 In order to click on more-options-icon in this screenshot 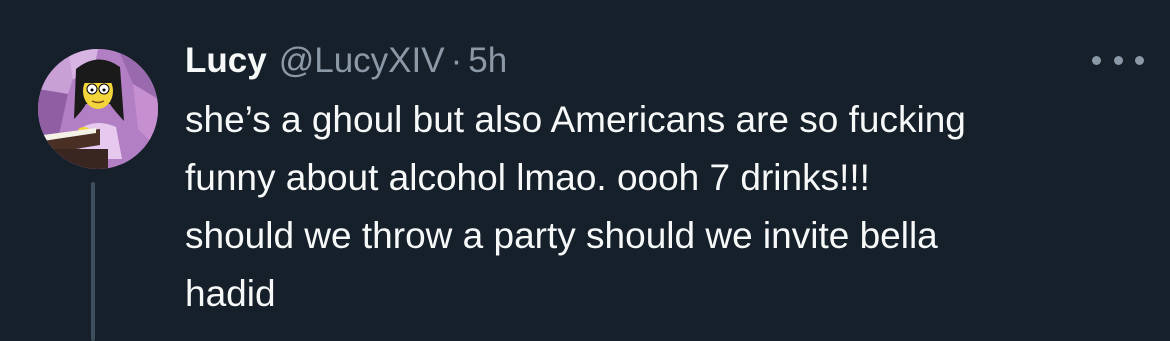, I will do `click(1118, 60)`.